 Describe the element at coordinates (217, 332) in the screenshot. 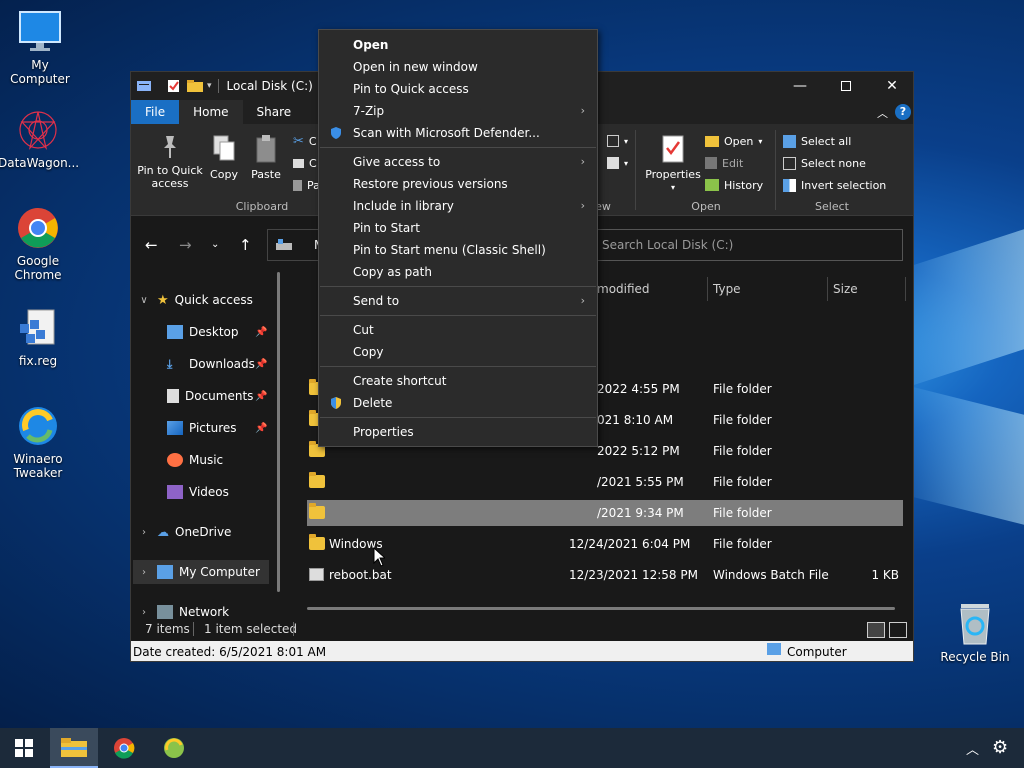

I see `tree-item-desktop: Desktop 📌` at that location.